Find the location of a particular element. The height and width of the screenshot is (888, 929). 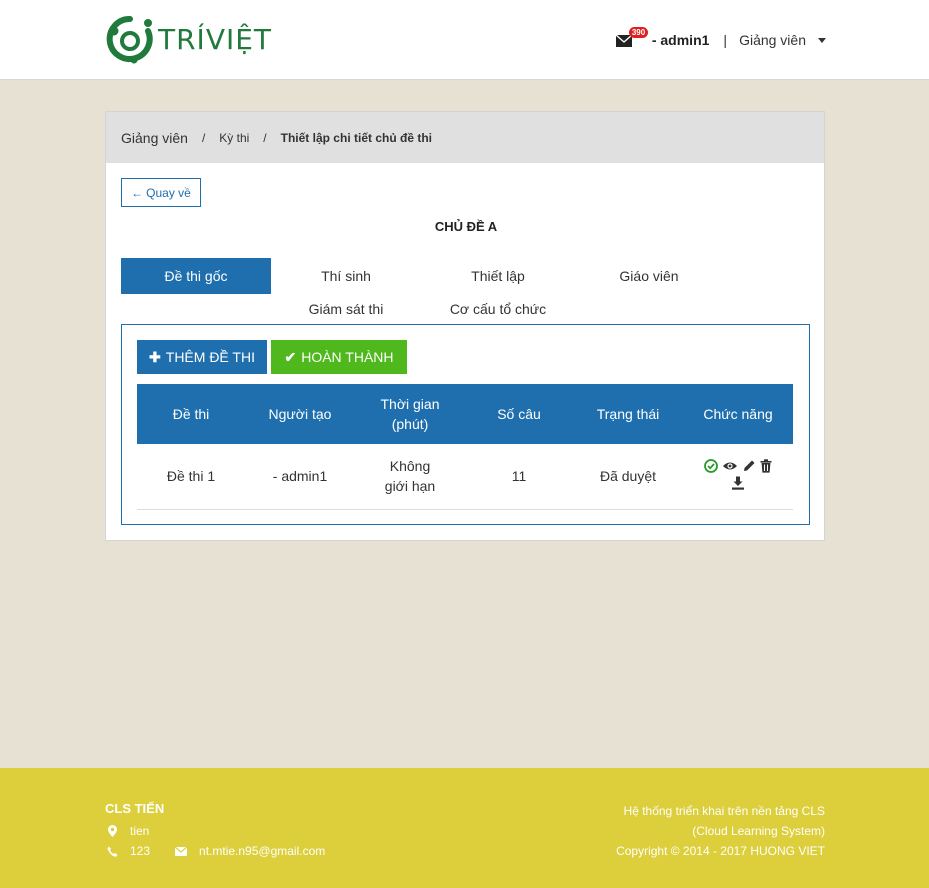

tab-teachers: Giáo viên is located at coordinates (649, 276).